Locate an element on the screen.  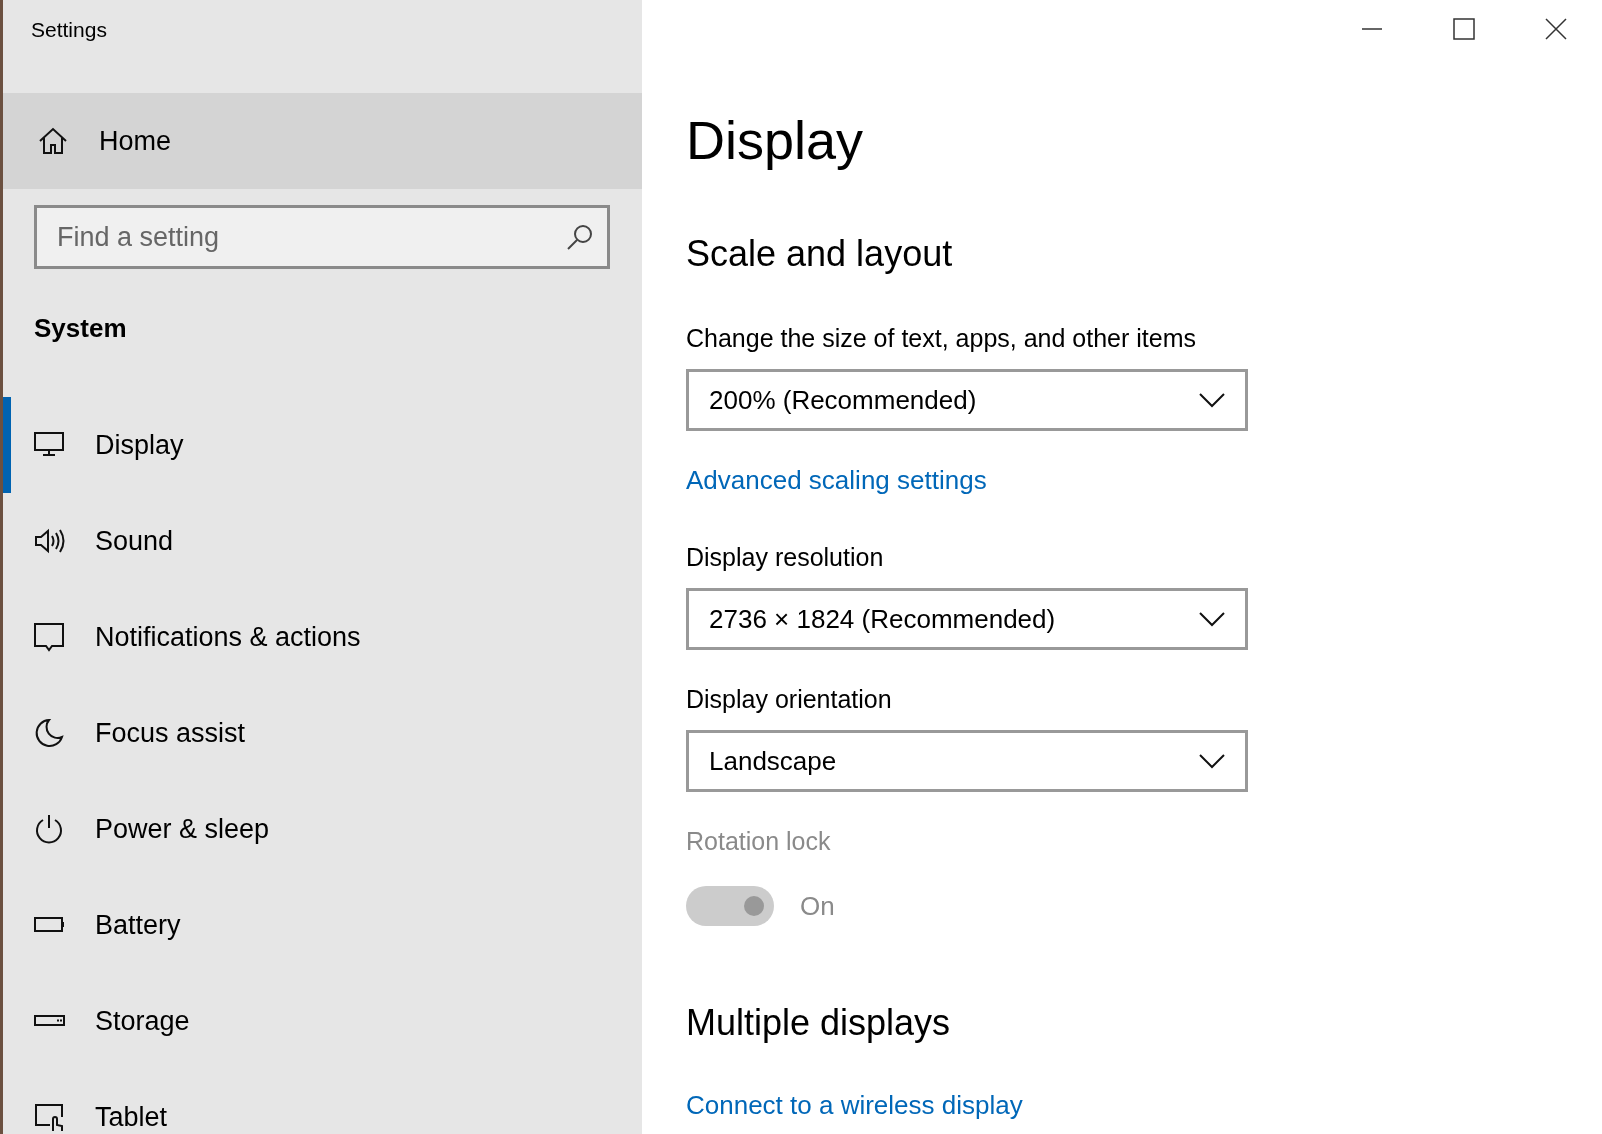
dropdown: 200% (Recommended) is located at coordinates (967, 400).